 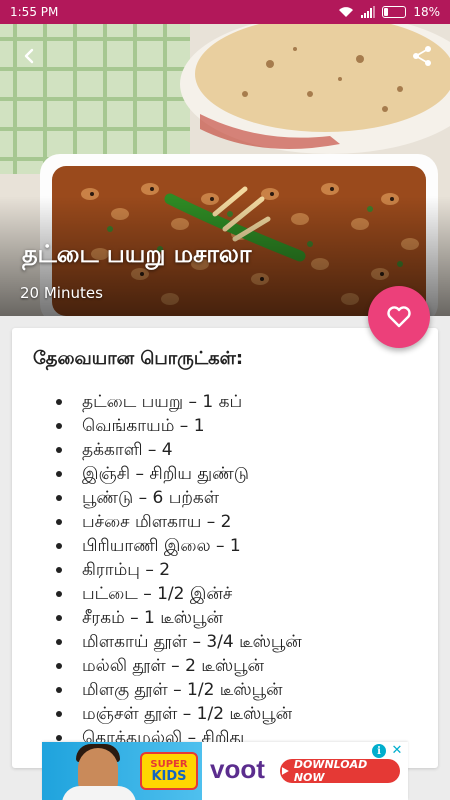 I want to click on super-kids-bottom: KIDS, so click(x=169, y=776).